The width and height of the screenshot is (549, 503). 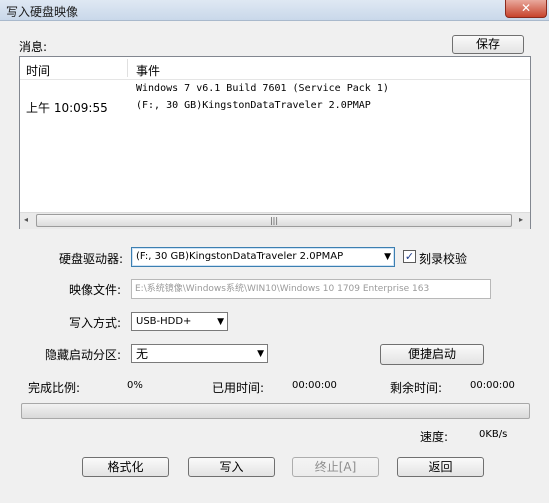 What do you see at coordinates (142, 354) in the screenshot?
I see `hidden-partition-value: 无` at bounding box center [142, 354].